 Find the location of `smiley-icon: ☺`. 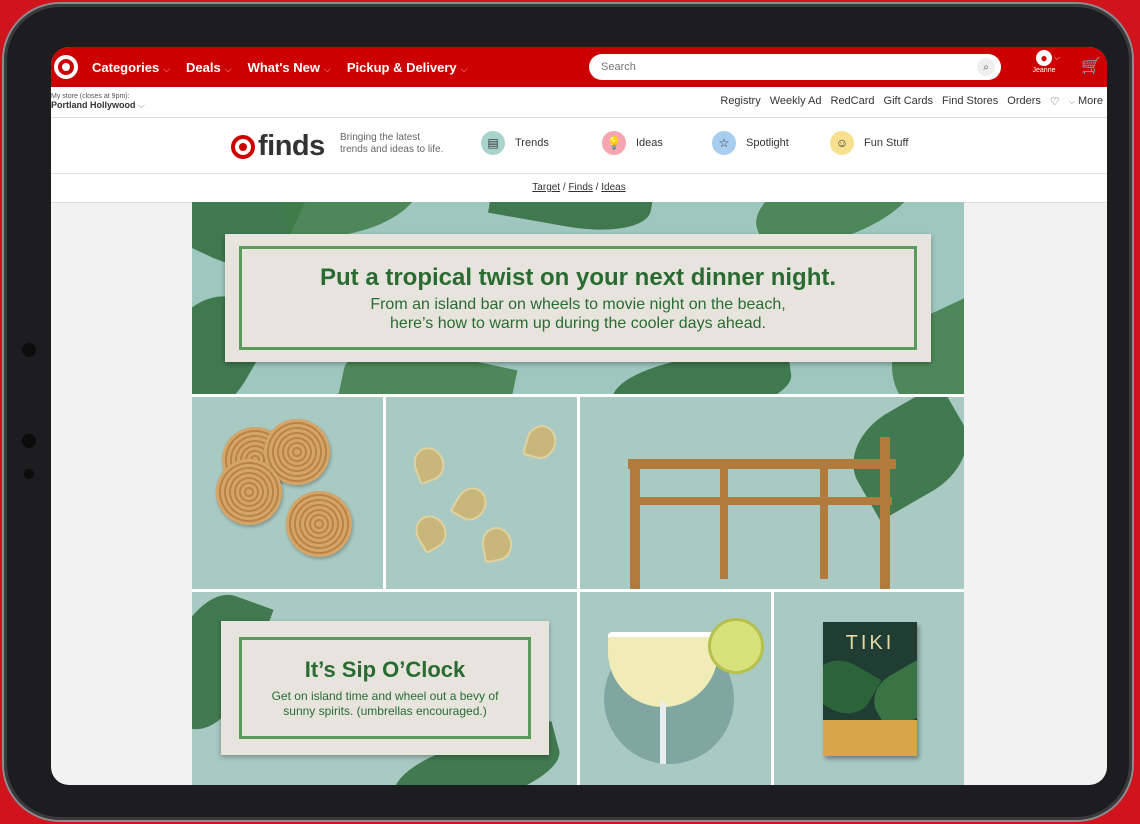

smiley-icon: ☺ is located at coordinates (842, 143).